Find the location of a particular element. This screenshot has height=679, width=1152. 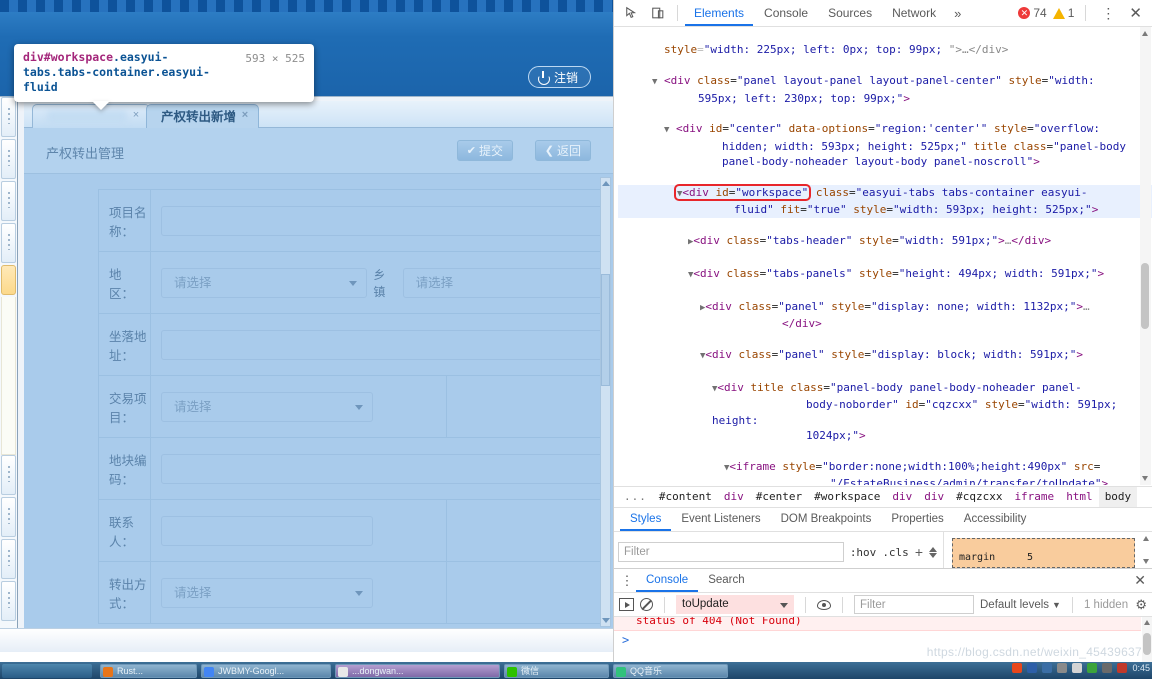

iframe-src-link: /EstateBusiness/admin/transfer/toUpdate is located at coordinates (966, 481).